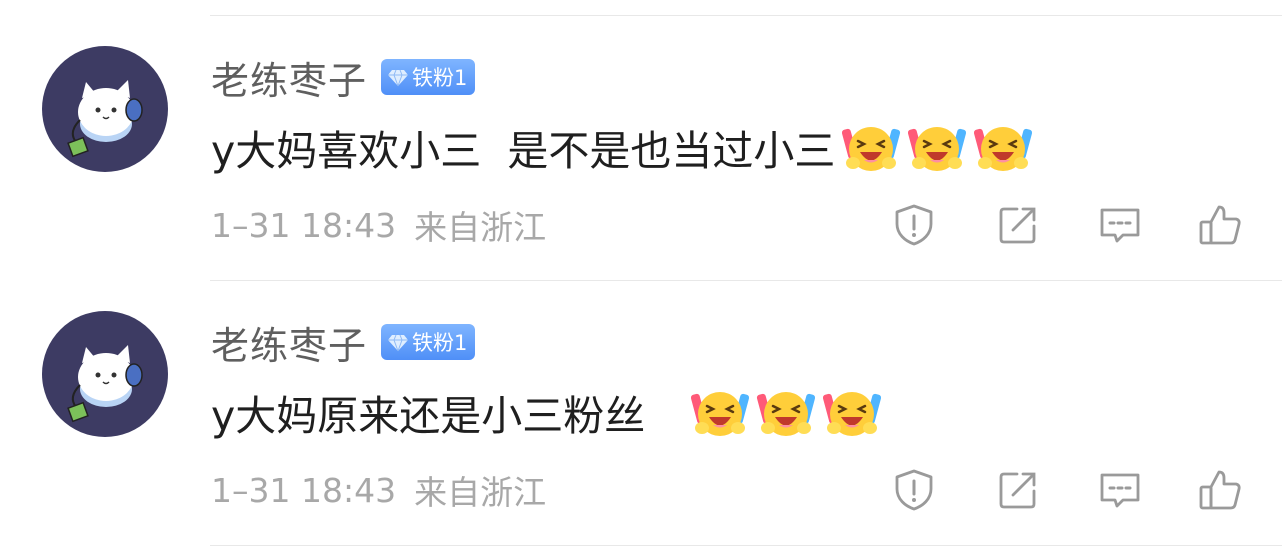 The image size is (1282, 551). What do you see at coordinates (746, 545) in the screenshot?
I see `bottom-divider` at bounding box center [746, 545].